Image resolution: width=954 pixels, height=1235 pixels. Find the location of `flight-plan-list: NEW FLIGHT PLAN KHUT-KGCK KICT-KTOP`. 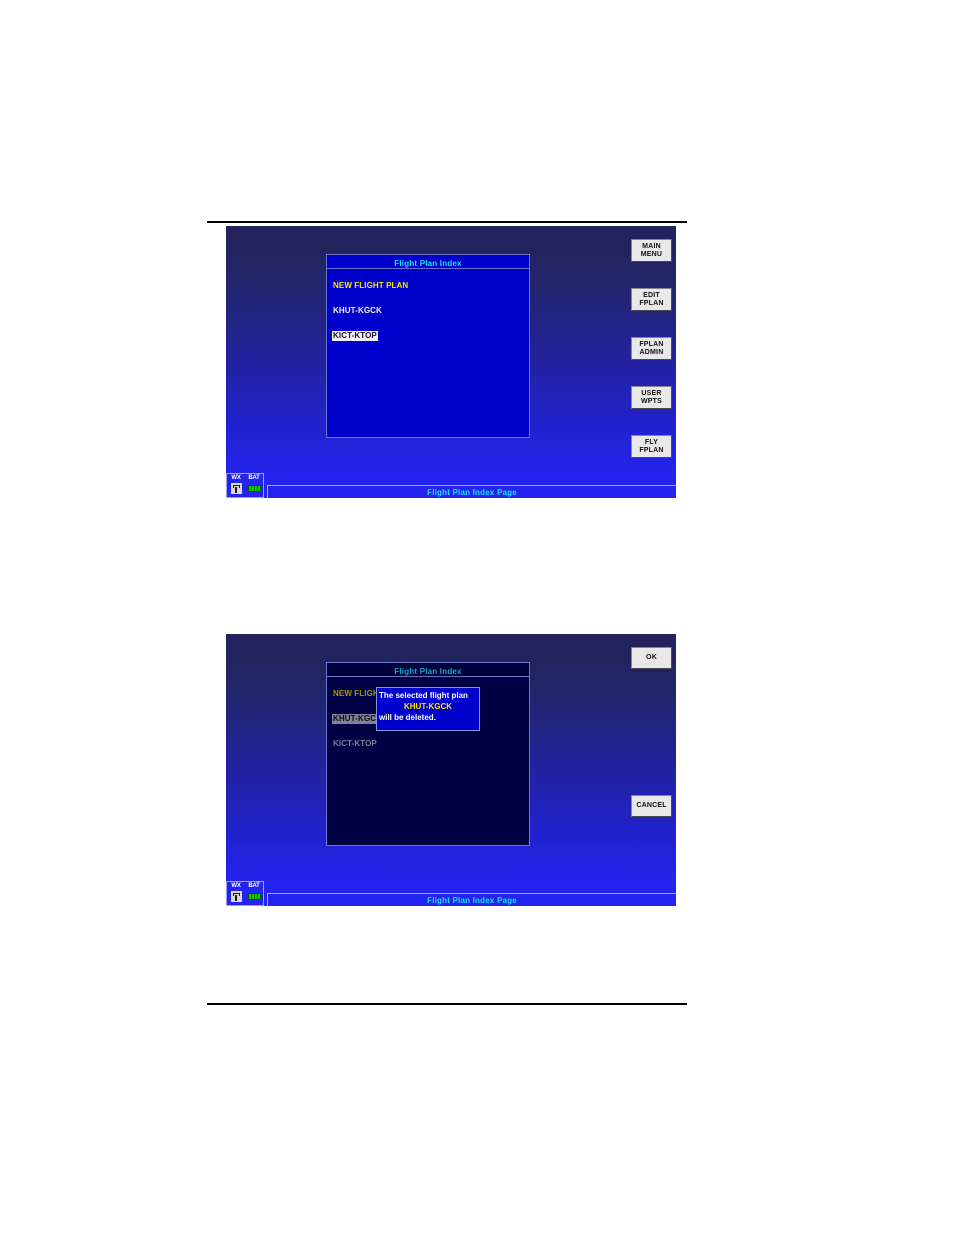

flight-plan-list: NEW FLIGHT PLAN KHUT-KGCK KICT-KTOP is located at coordinates (428, 309).